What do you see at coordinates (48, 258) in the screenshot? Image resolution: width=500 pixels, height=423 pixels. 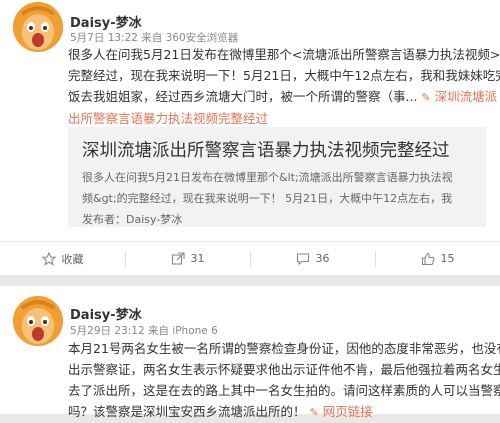 I see `star-icon` at bounding box center [48, 258].